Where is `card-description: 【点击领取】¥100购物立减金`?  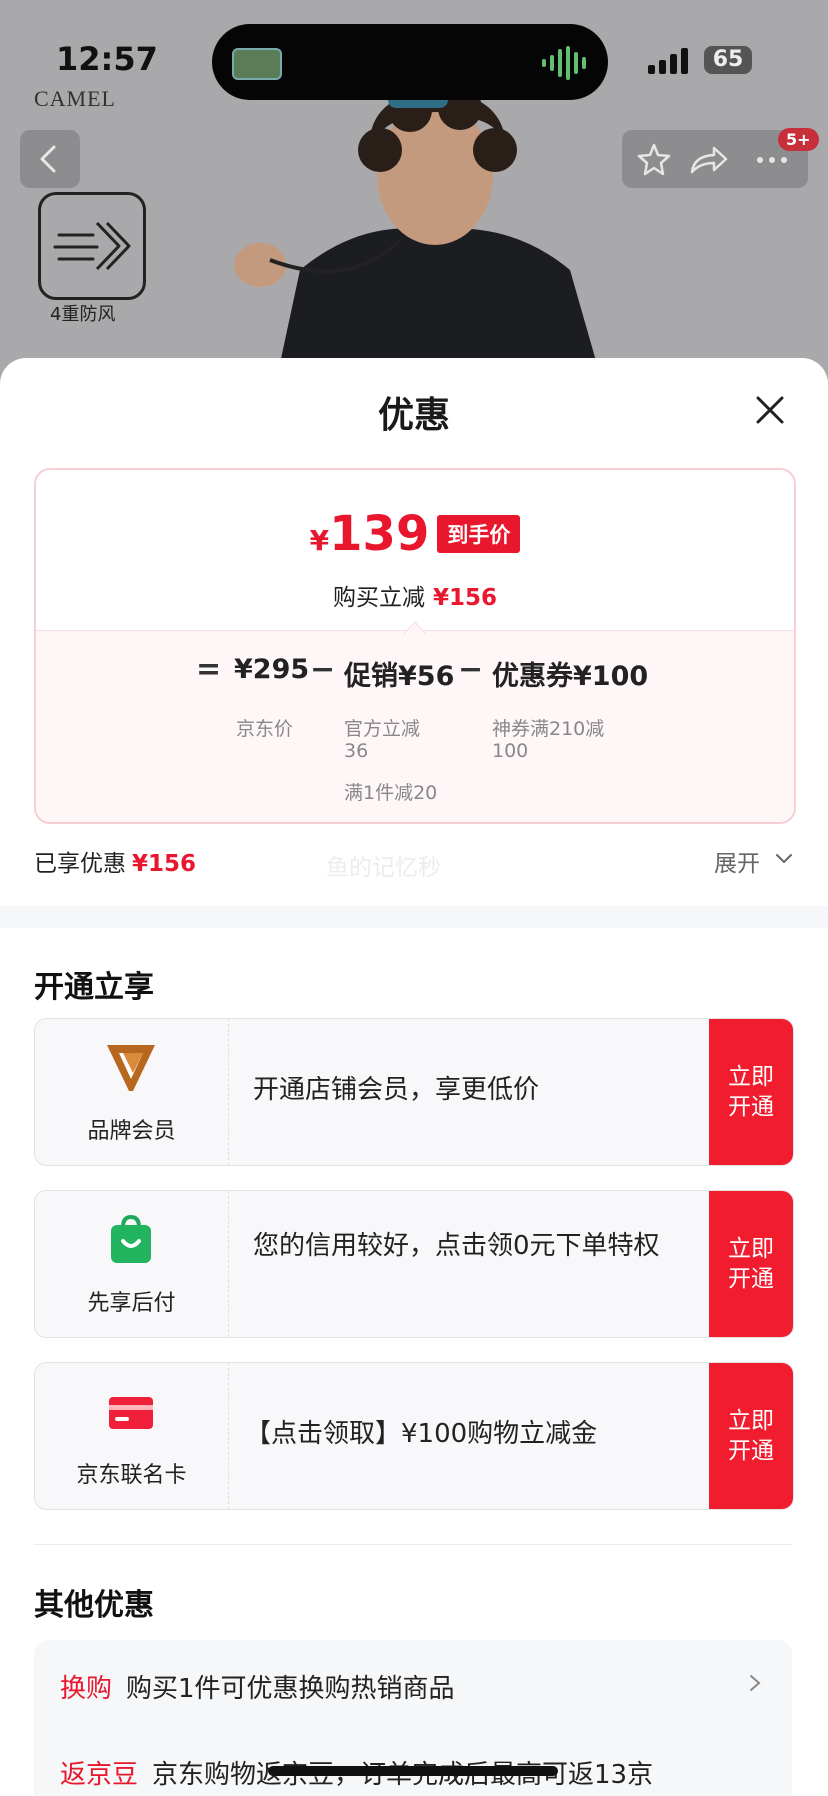 card-description: 【点击领取】¥100购物立减金 is located at coordinates (421, 1434).